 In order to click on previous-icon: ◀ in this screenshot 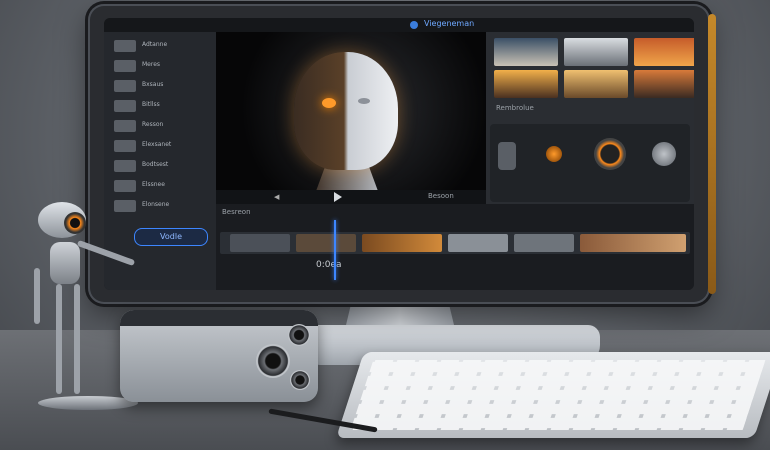, I will do `click(276, 197)`.